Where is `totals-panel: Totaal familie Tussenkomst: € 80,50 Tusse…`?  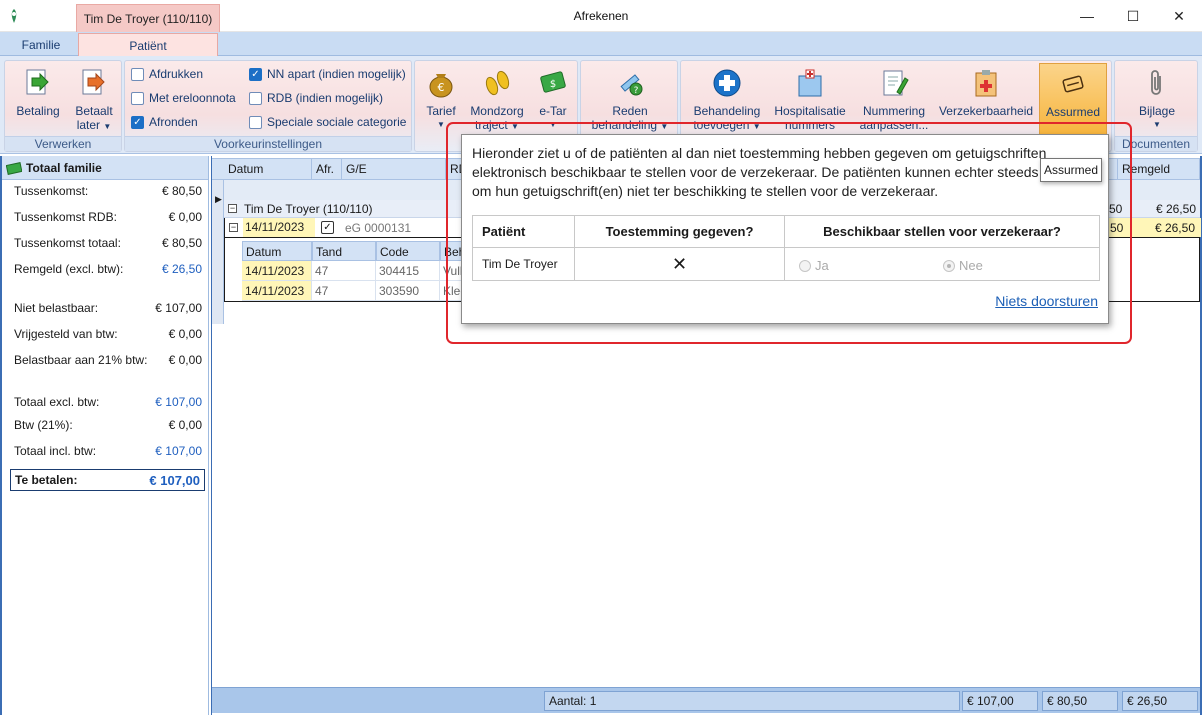 totals-panel: Totaal familie Tussenkomst: € 80,50 Tusse… is located at coordinates (104, 435).